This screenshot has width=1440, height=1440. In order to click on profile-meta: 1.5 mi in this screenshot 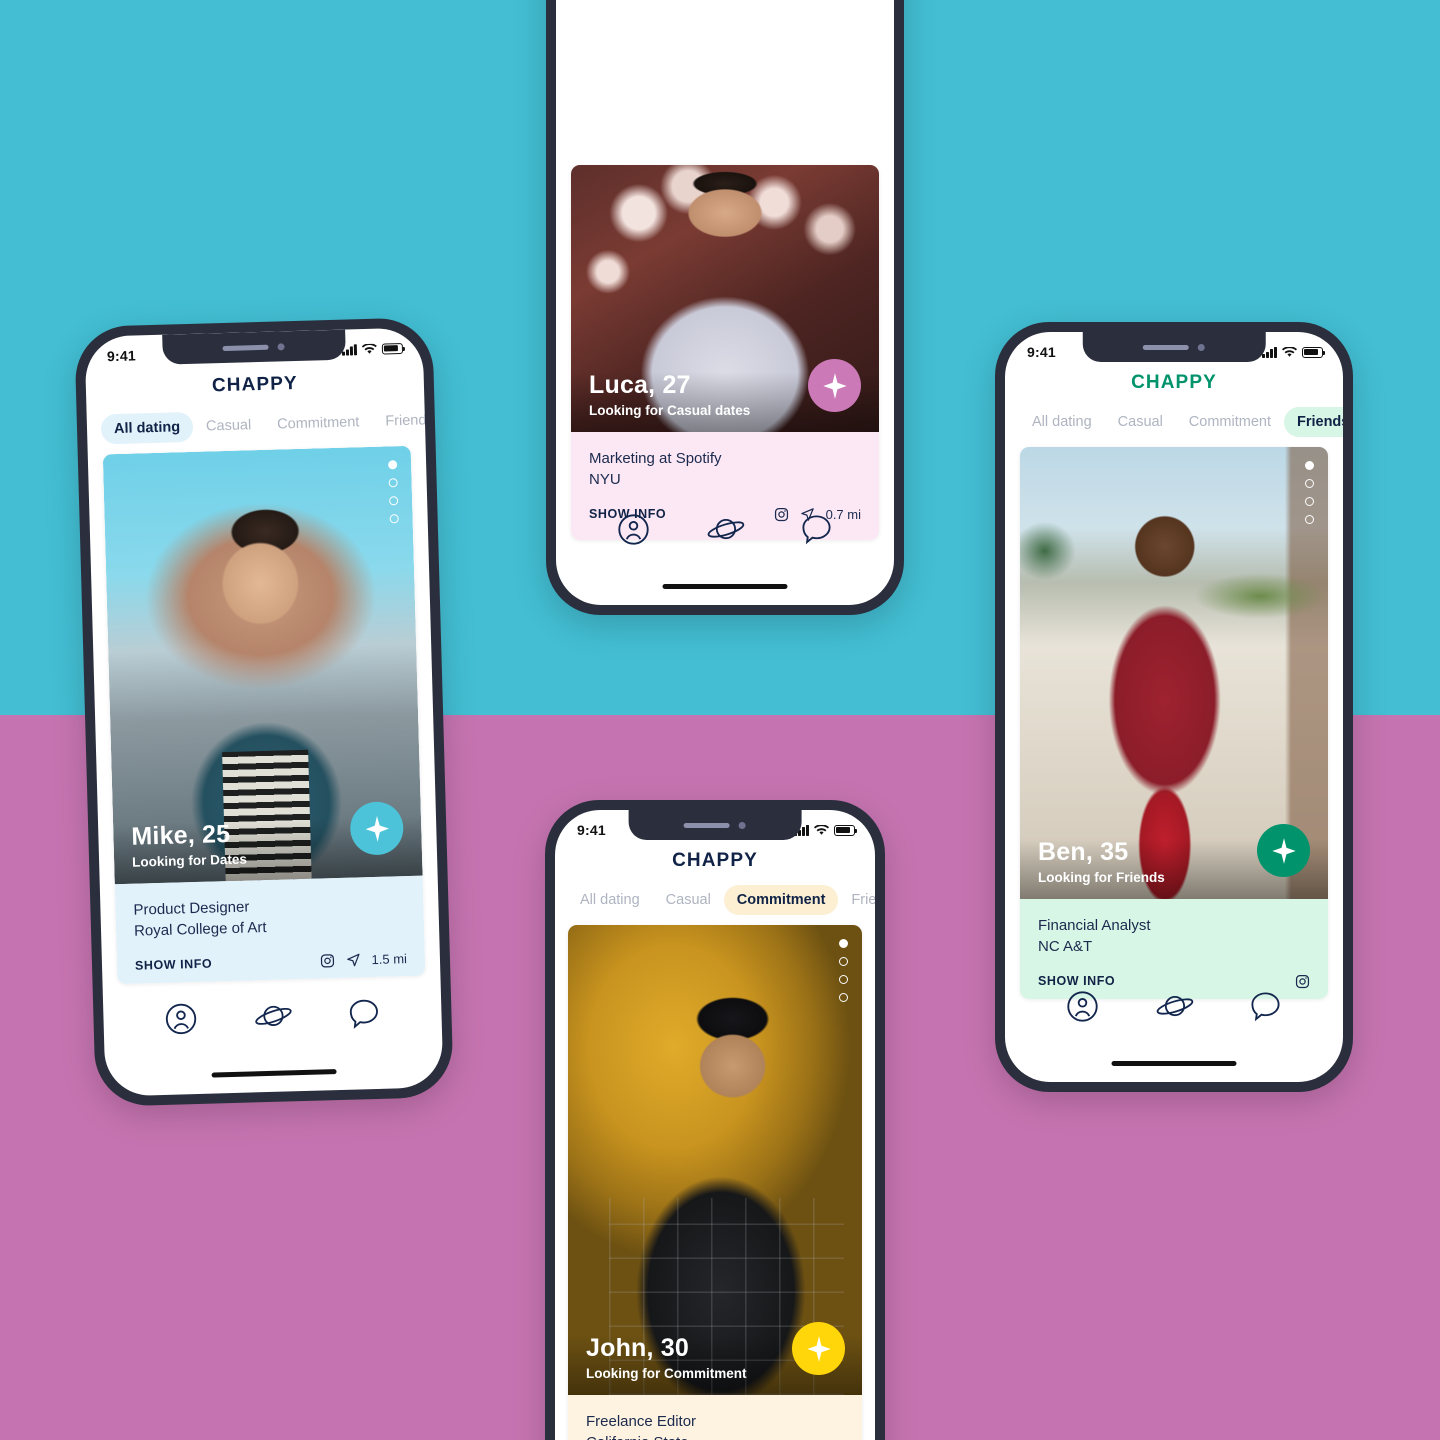, I will do `click(363, 959)`.